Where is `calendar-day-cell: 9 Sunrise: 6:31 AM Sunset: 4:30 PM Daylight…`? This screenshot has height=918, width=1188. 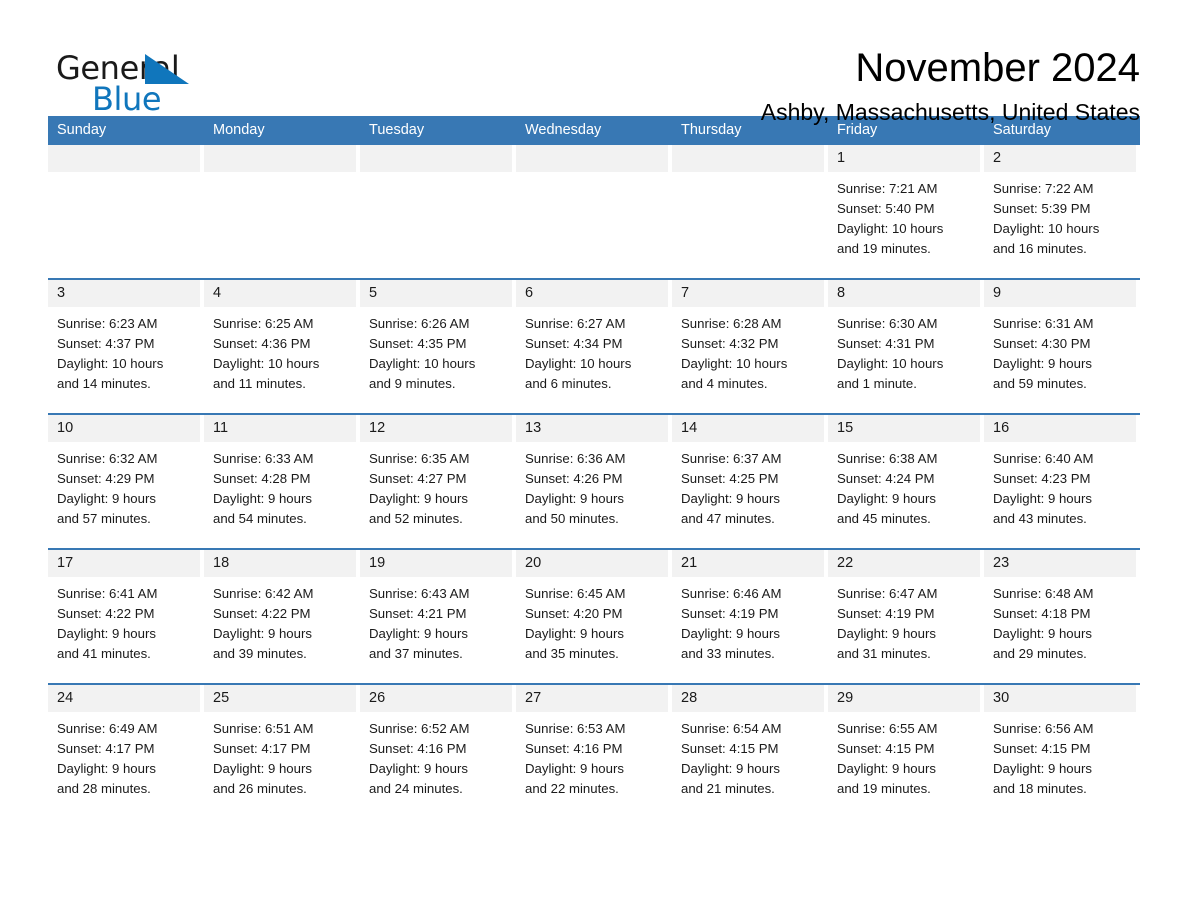
calendar-day-cell: 9 Sunrise: 6:31 AM Sunset: 4:30 PM Daylight… is located at coordinates (1062, 346).